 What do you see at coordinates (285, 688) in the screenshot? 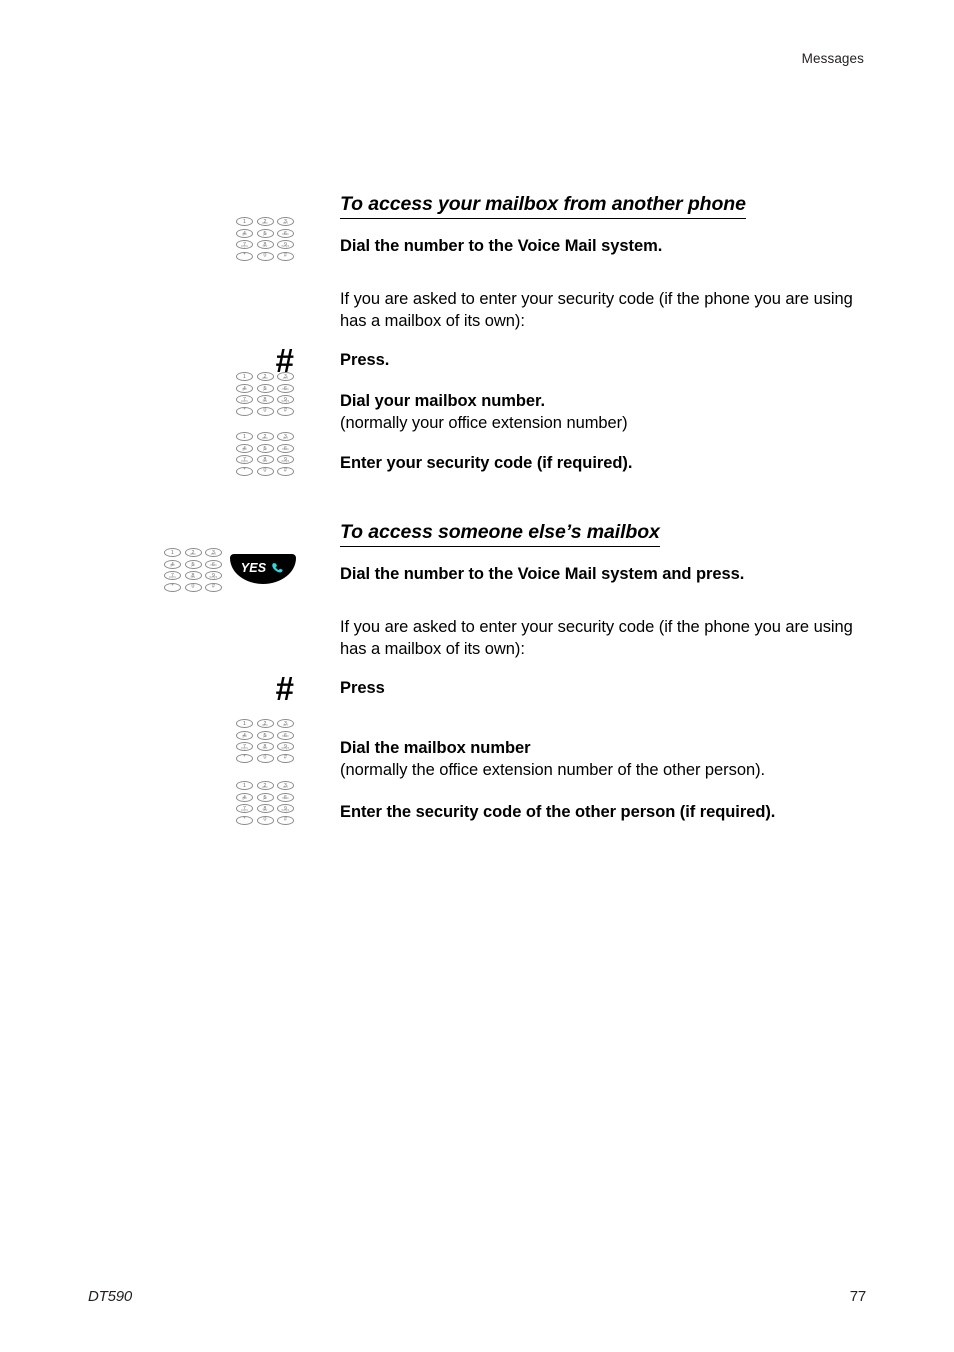
I see `hash-key-icon: #` at bounding box center [285, 688].